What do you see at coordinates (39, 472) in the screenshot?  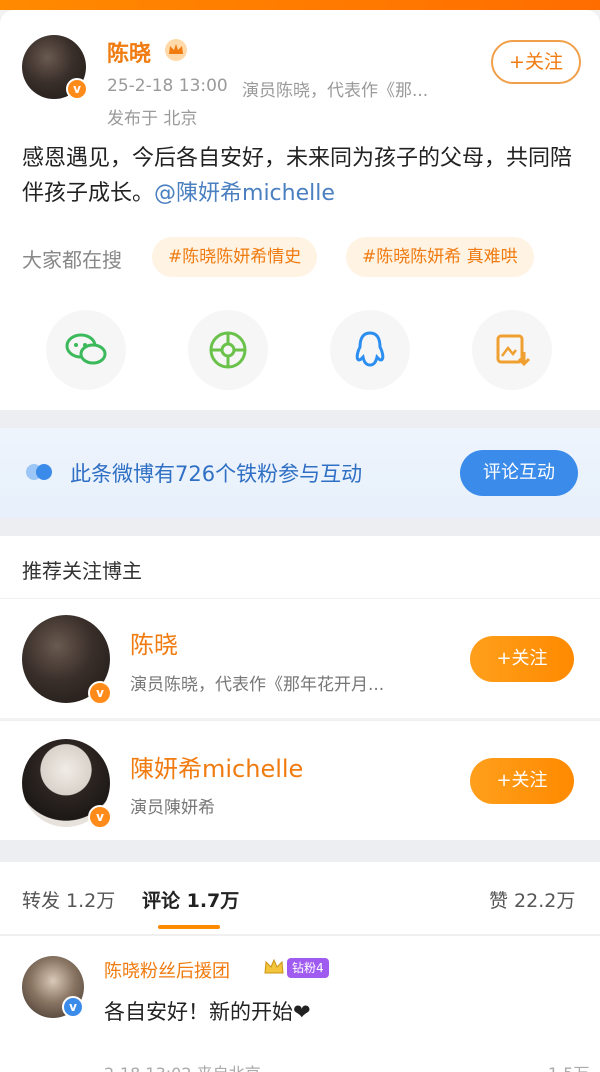 I see `toggle-dots-icon` at bounding box center [39, 472].